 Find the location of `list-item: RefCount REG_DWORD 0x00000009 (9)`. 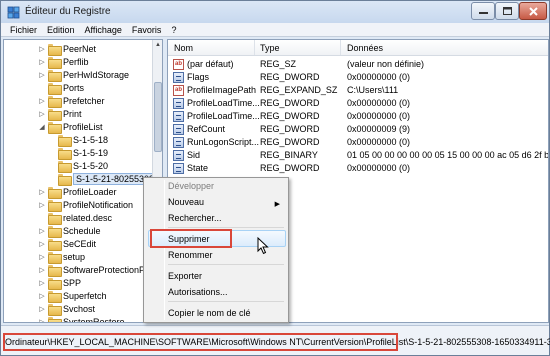

list-item: RefCount REG_DWORD 0x00000009 (9) is located at coordinates (358, 129).